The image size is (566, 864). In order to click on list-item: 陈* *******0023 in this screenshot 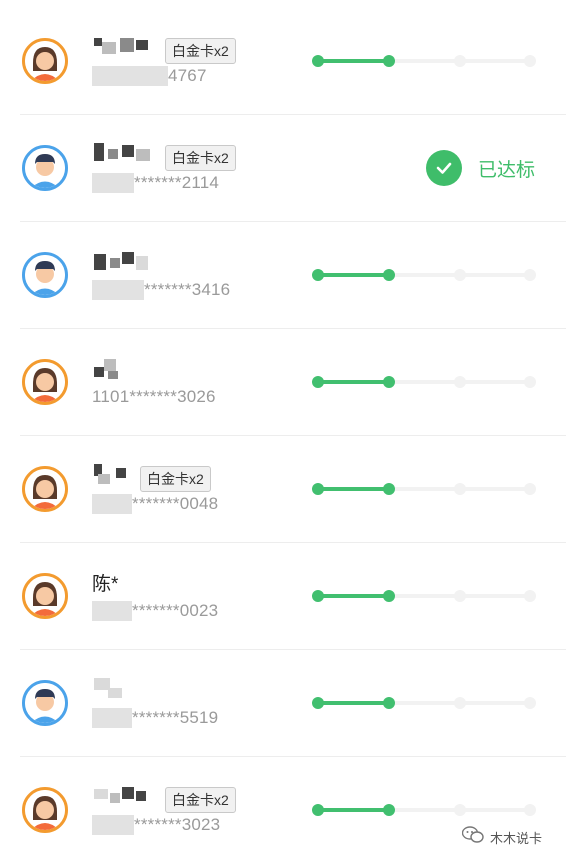, I will do `click(283, 596)`.